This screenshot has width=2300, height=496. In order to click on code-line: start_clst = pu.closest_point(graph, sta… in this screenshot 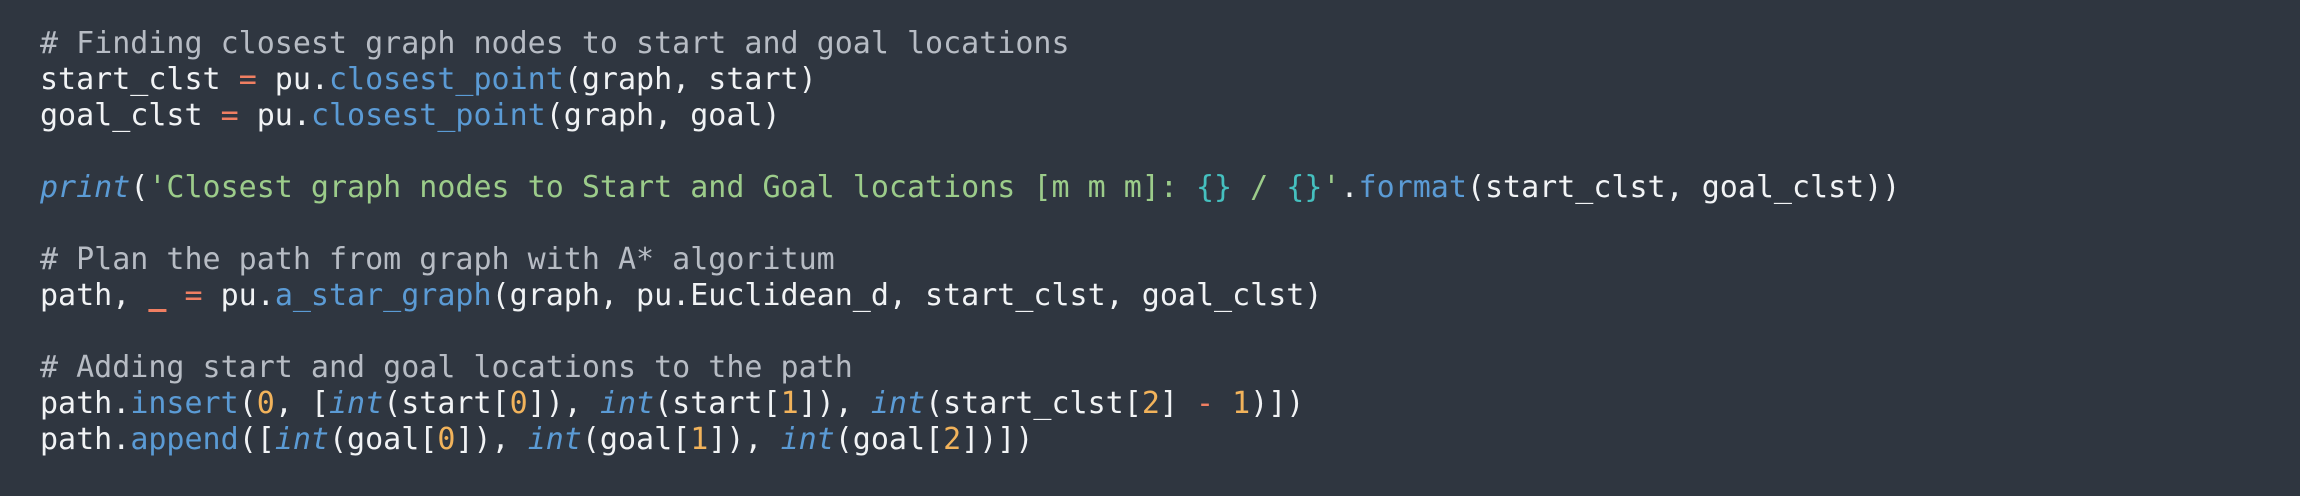, I will do `click(1170, 80)`.